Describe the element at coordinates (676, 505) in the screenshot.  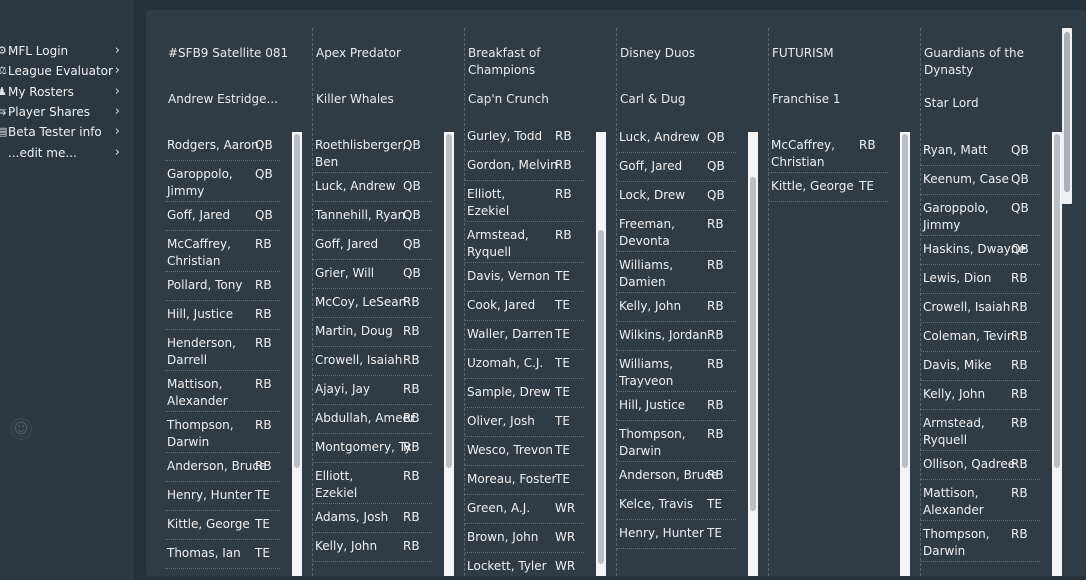
I see `player-row: Kelce, Travis TE` at that location.